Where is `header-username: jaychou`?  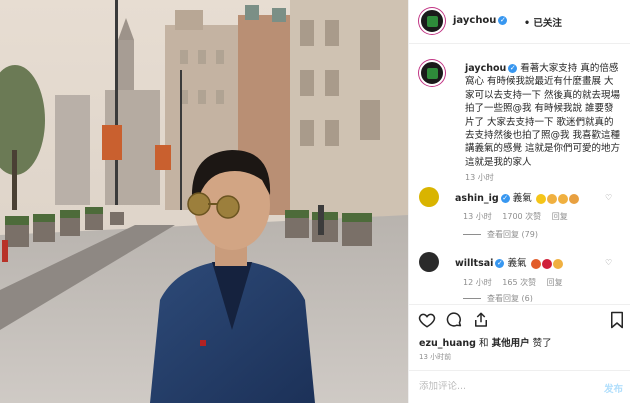
header-username: jaychou is located at coordinates (474, 20).